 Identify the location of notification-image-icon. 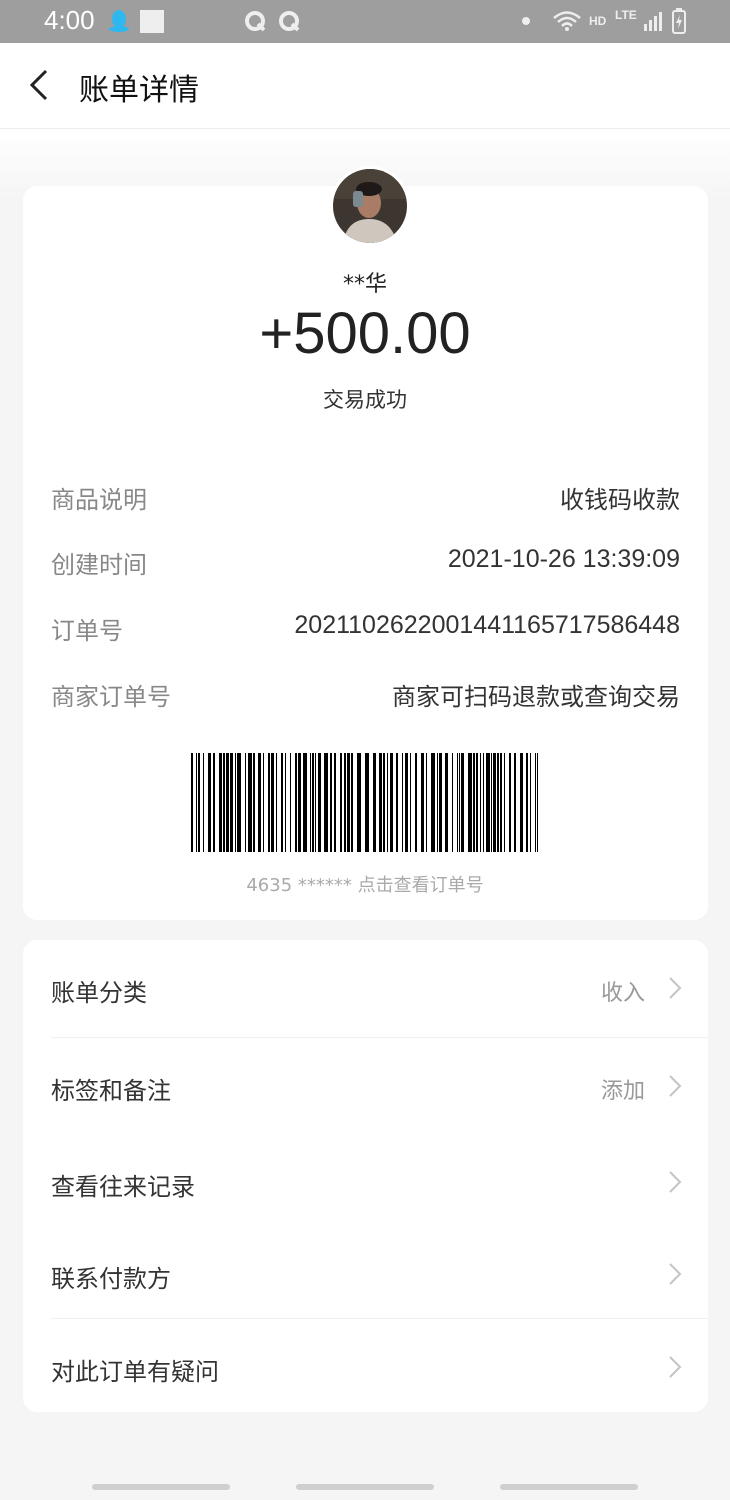
(152, 21).